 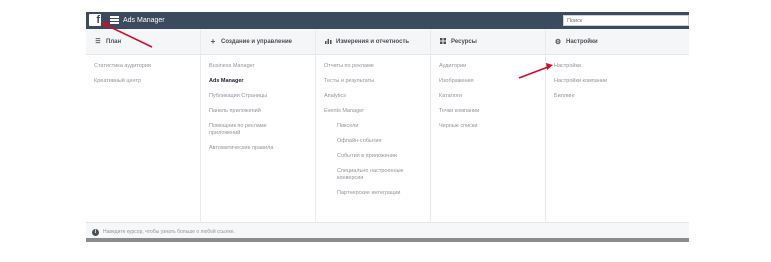 What do you see at coordinates (582, 41) in the screenshot?
I see `column-title: Настройки` at bounding box center [582, 41].